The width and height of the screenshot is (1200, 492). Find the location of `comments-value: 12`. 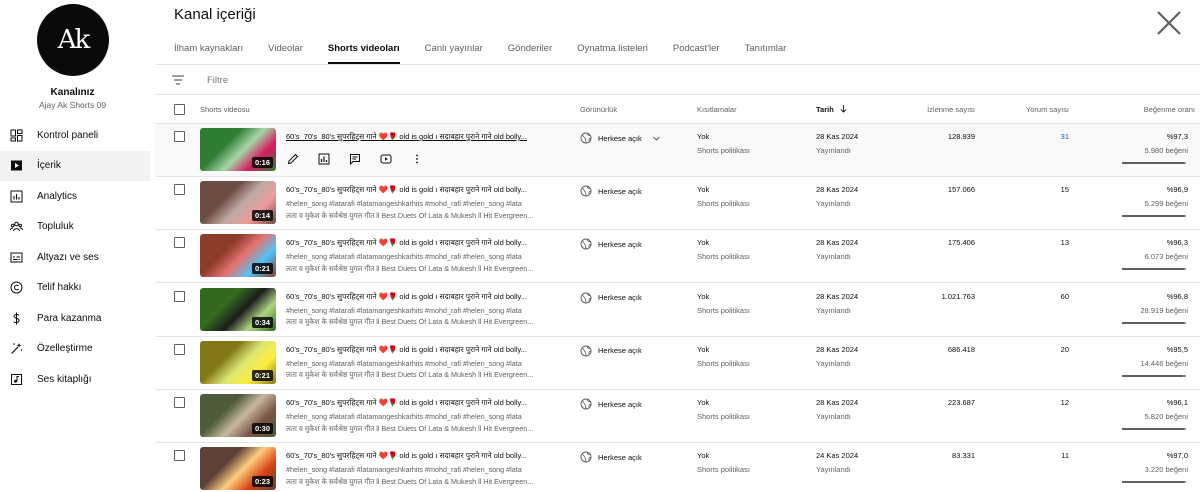

comments-value: 12 is located at coordinates (1064, 402).